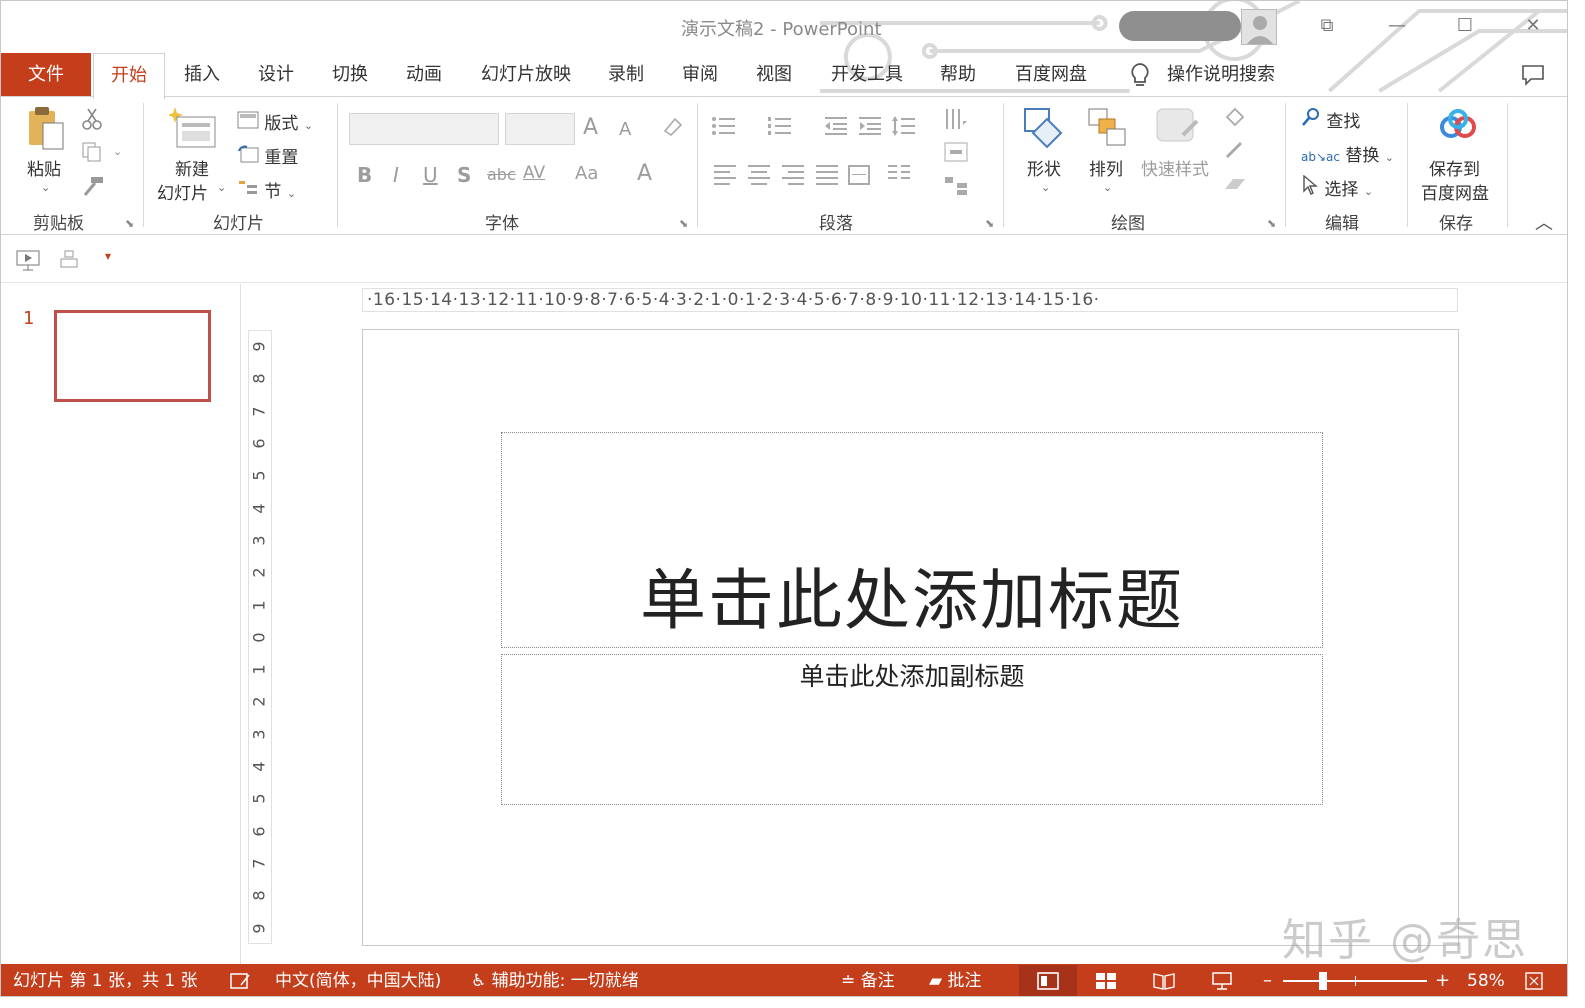  I want to click on smartart-icon, so click(956, 188).